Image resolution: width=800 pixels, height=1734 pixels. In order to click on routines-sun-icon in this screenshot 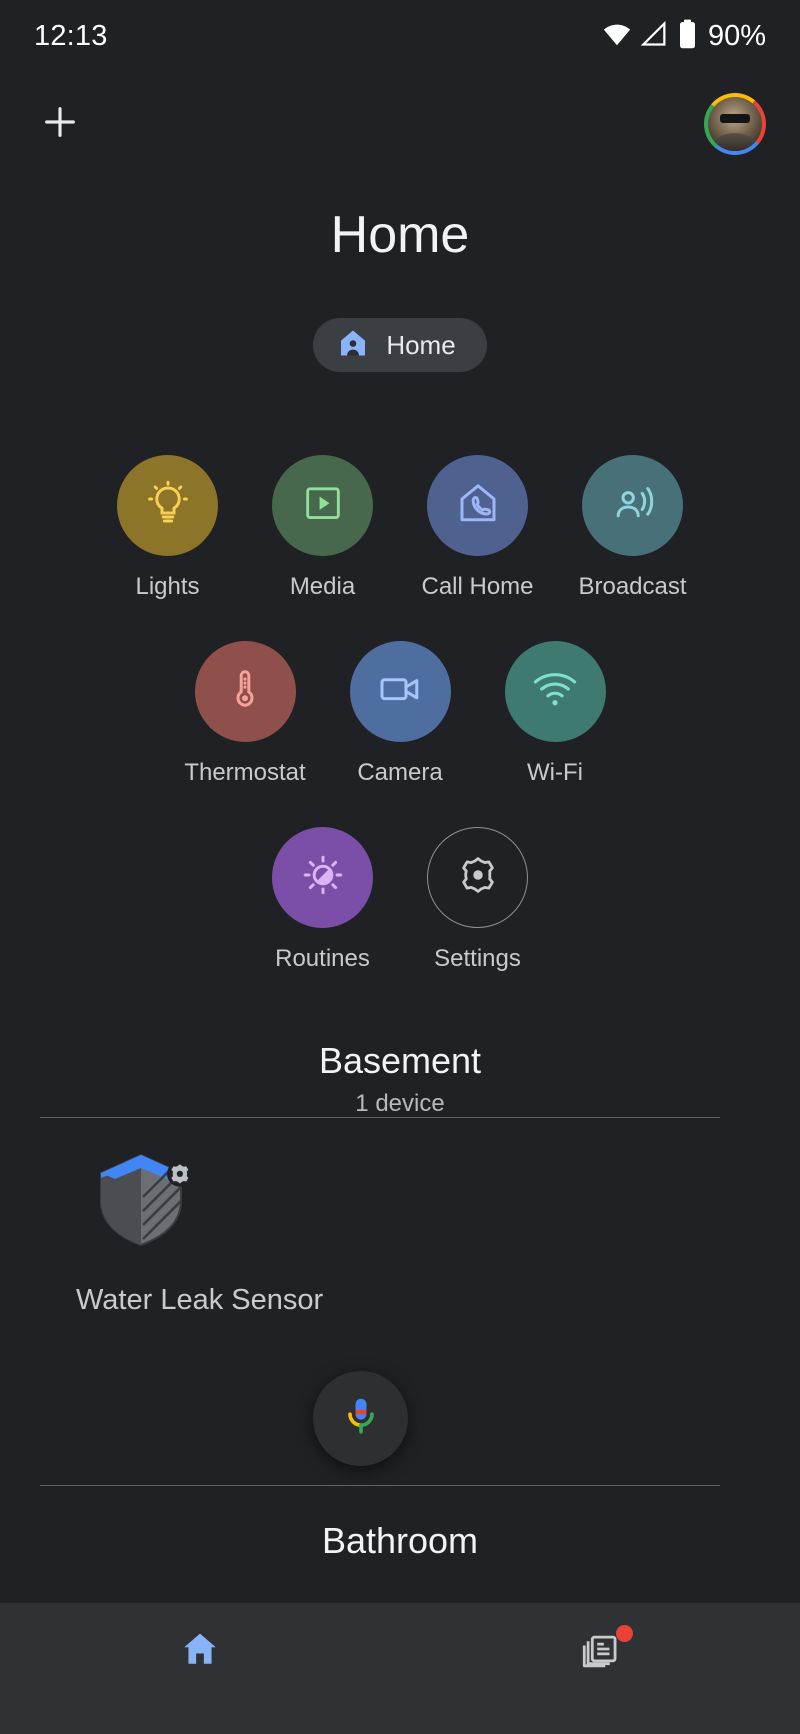, I will do `click(323, 877)`.